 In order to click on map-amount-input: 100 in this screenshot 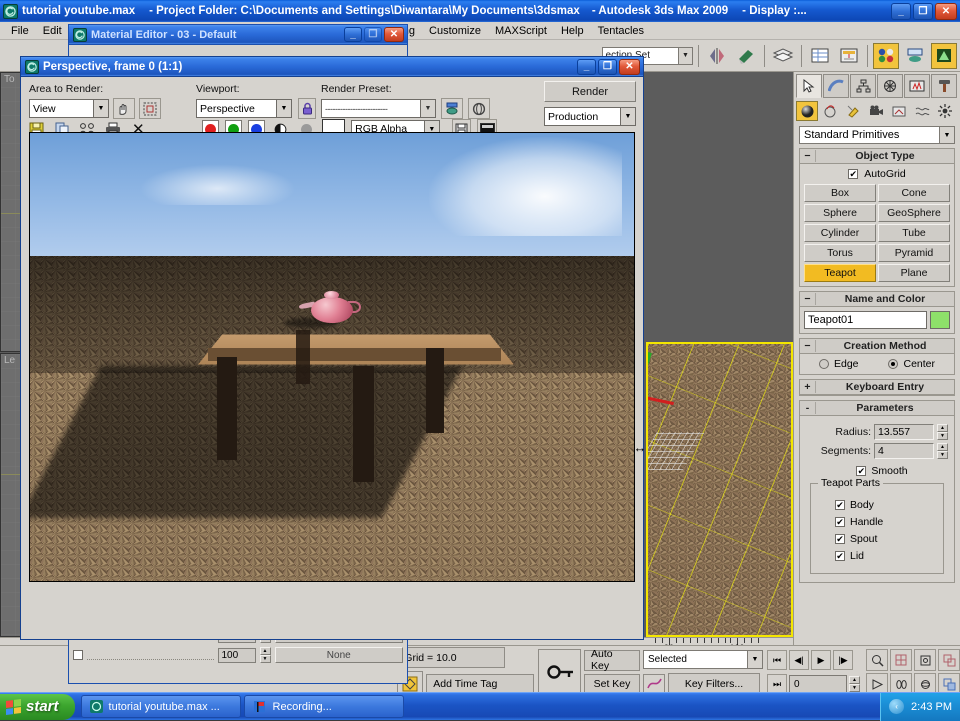, I will do `click(236, 655)`.